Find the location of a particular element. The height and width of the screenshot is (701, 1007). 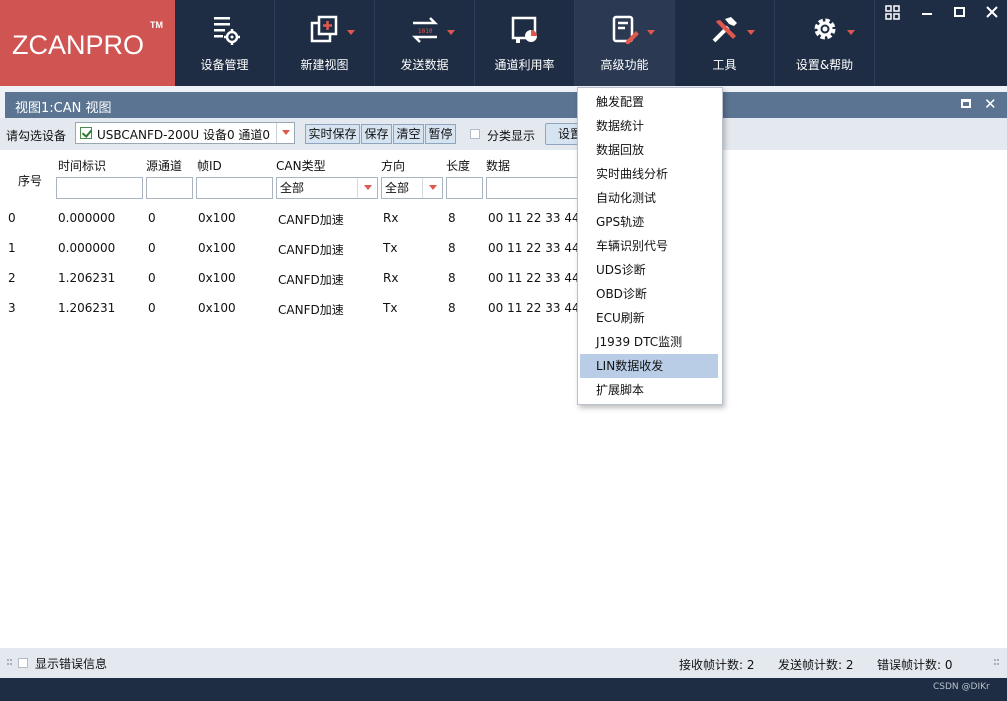

tx-count: 发送帧计数: 2 is located at coordinates (816, 665).